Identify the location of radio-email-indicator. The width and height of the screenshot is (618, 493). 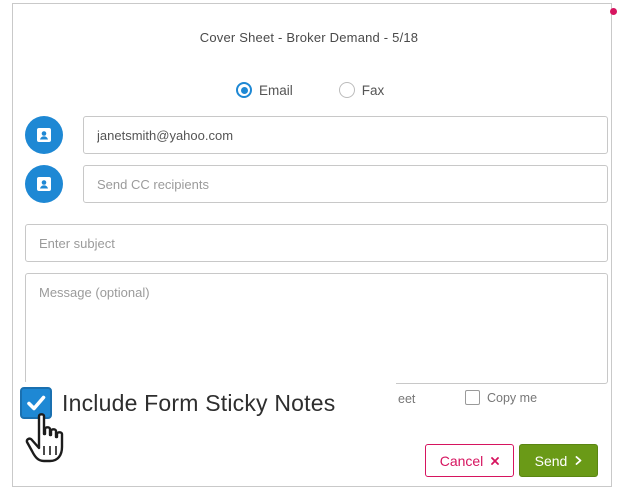
(244, 90).